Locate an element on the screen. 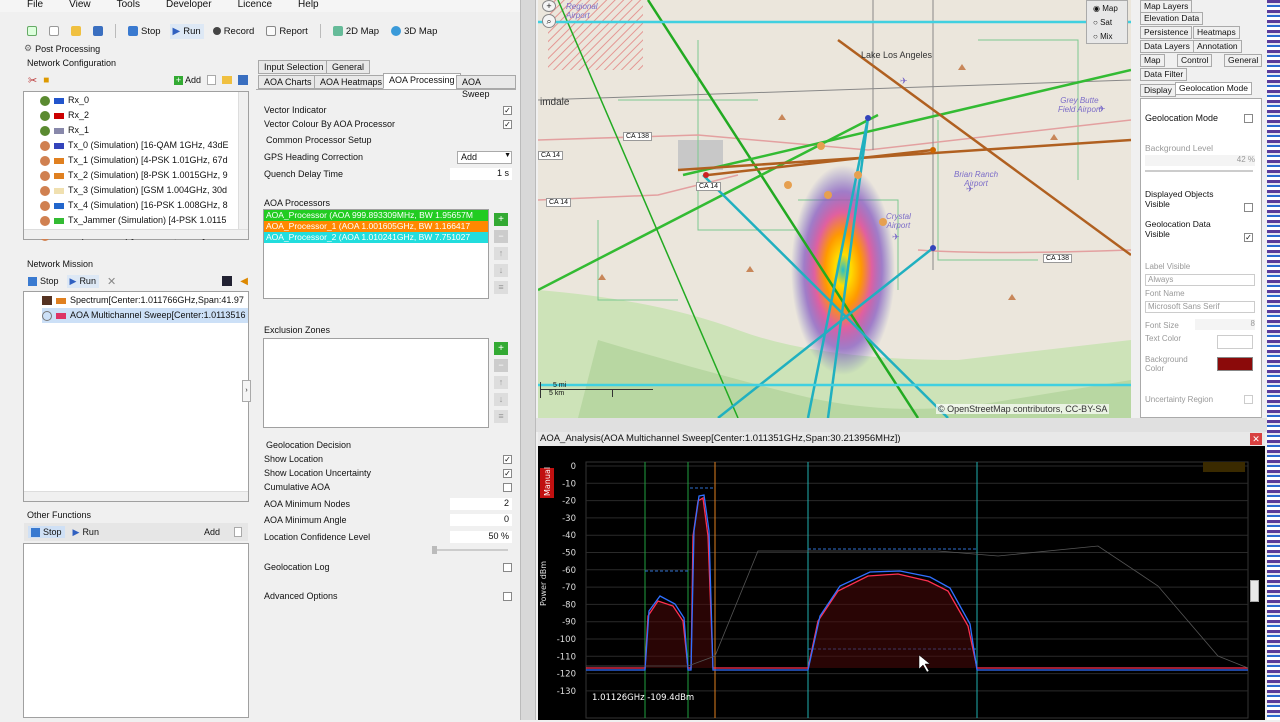 The image size is (1280, 722). tab-persistence: Persistence is located at coordinates (1166, 32).